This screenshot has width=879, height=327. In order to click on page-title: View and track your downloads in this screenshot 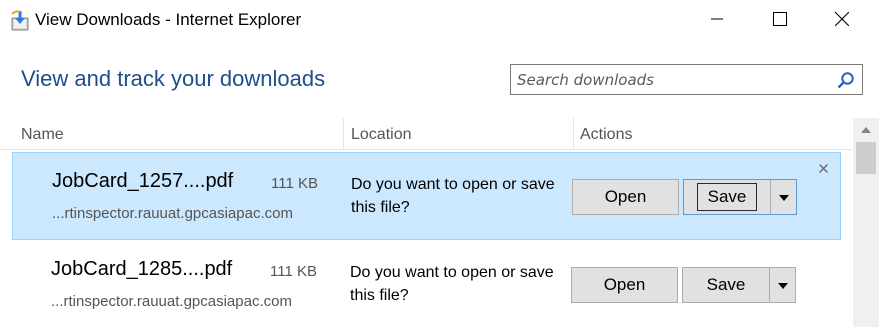, I will do `click(173, 78)`.